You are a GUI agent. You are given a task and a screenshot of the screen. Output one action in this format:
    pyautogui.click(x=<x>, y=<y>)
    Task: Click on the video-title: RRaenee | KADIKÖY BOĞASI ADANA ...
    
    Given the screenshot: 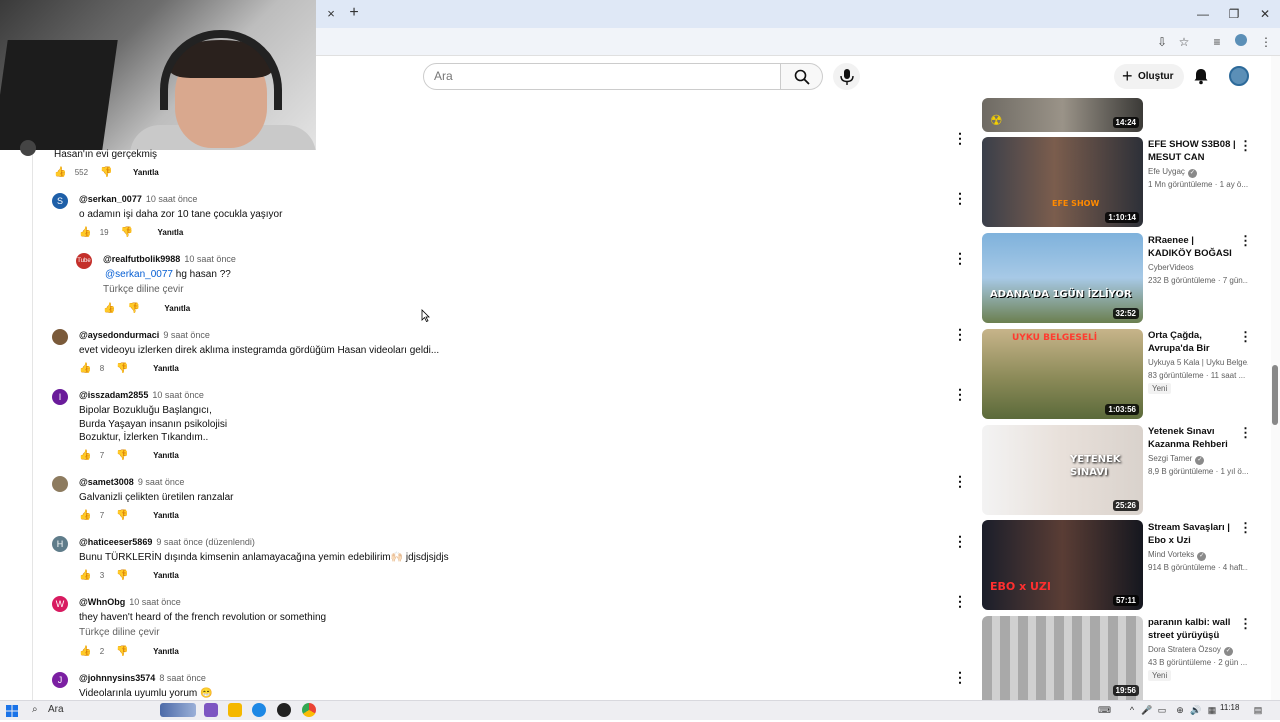 What is the action you would take?
    pyautogui.click(x=1192, y=247)
    